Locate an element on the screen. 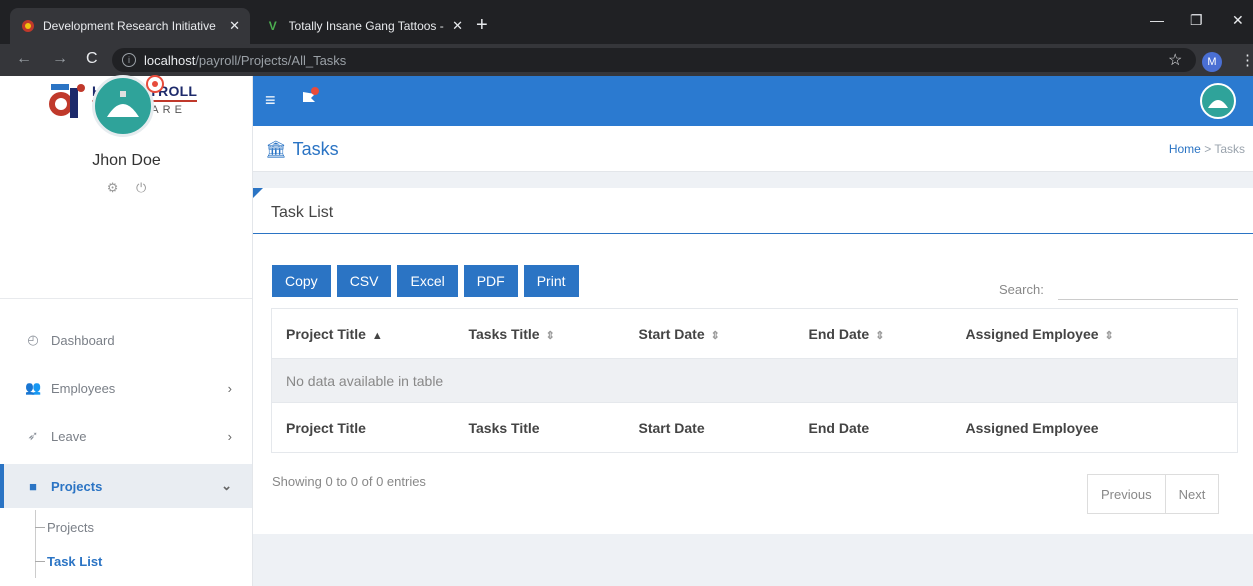 The image size is (1253, 586). column-header-tasks-title: Tasks Title ⇕ is located at coordinates (539, 333).